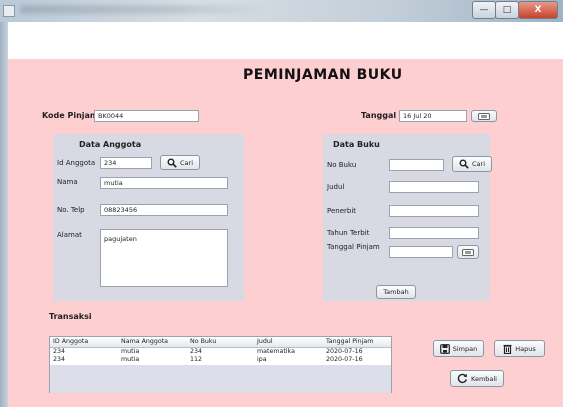 Image resolution: width=563 pixels, height=407 pixels. I want to click on simpan-button: Simpan, so click(458, 348).